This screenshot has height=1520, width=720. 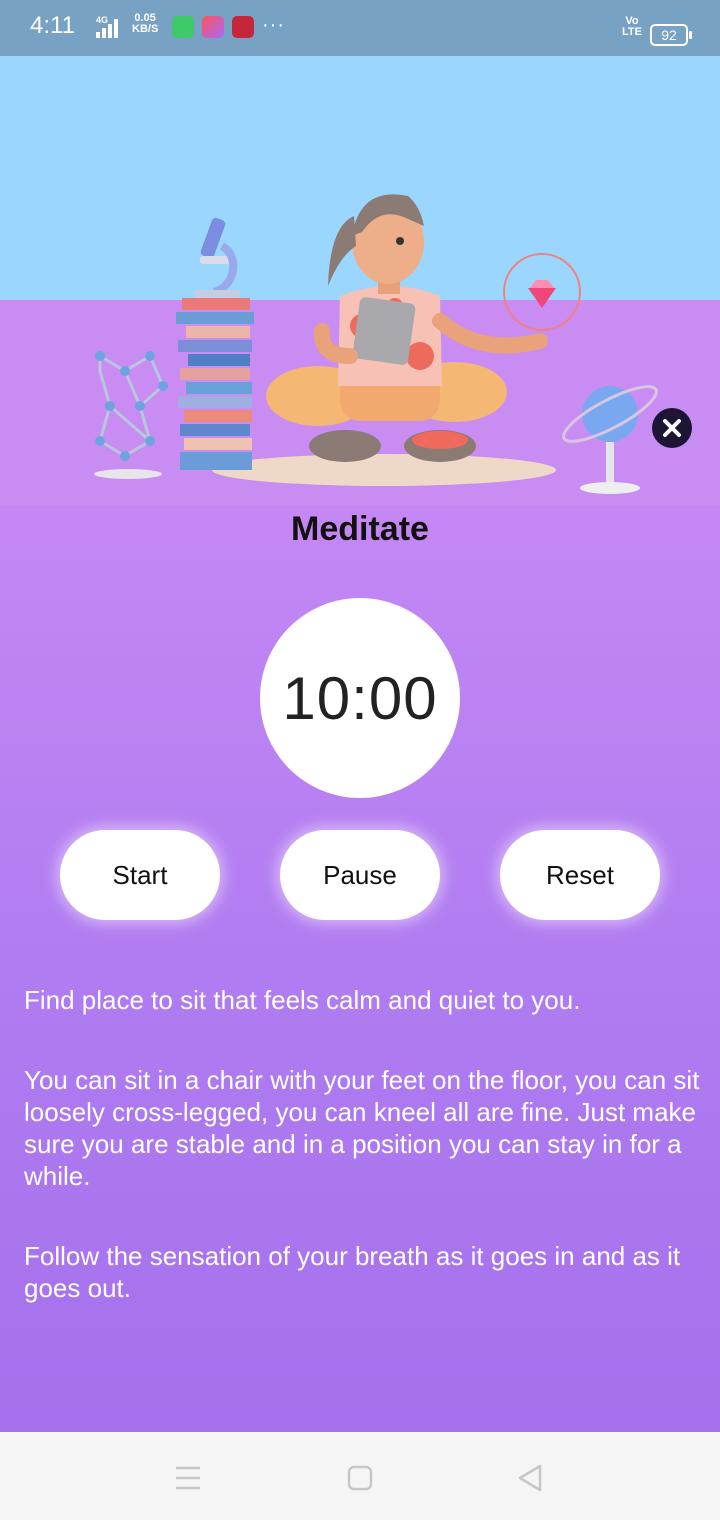 What do you see at coordinates (273, 25) in the screenshot?
I see `more-notifications-icon: ···` at bounding box center [273, 25].